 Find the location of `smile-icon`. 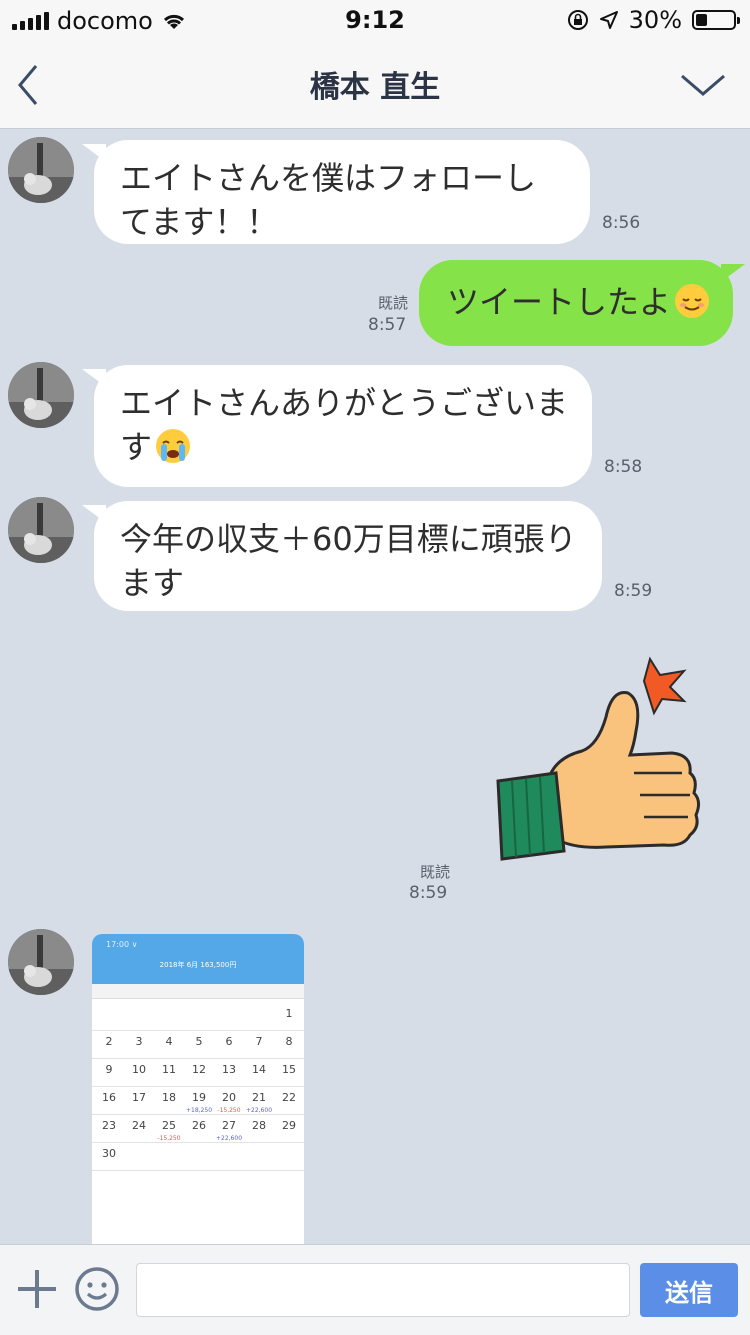

smile-icon is located at coordinates (97, 1289).